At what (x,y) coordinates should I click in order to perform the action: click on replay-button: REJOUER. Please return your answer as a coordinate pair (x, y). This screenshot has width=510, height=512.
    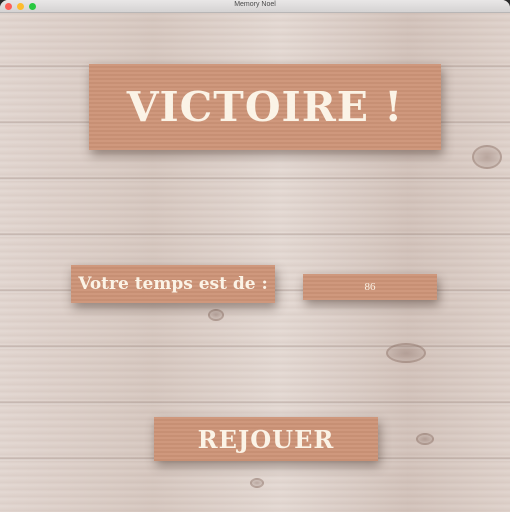
    Looking at the image, I should click on (266, 439).